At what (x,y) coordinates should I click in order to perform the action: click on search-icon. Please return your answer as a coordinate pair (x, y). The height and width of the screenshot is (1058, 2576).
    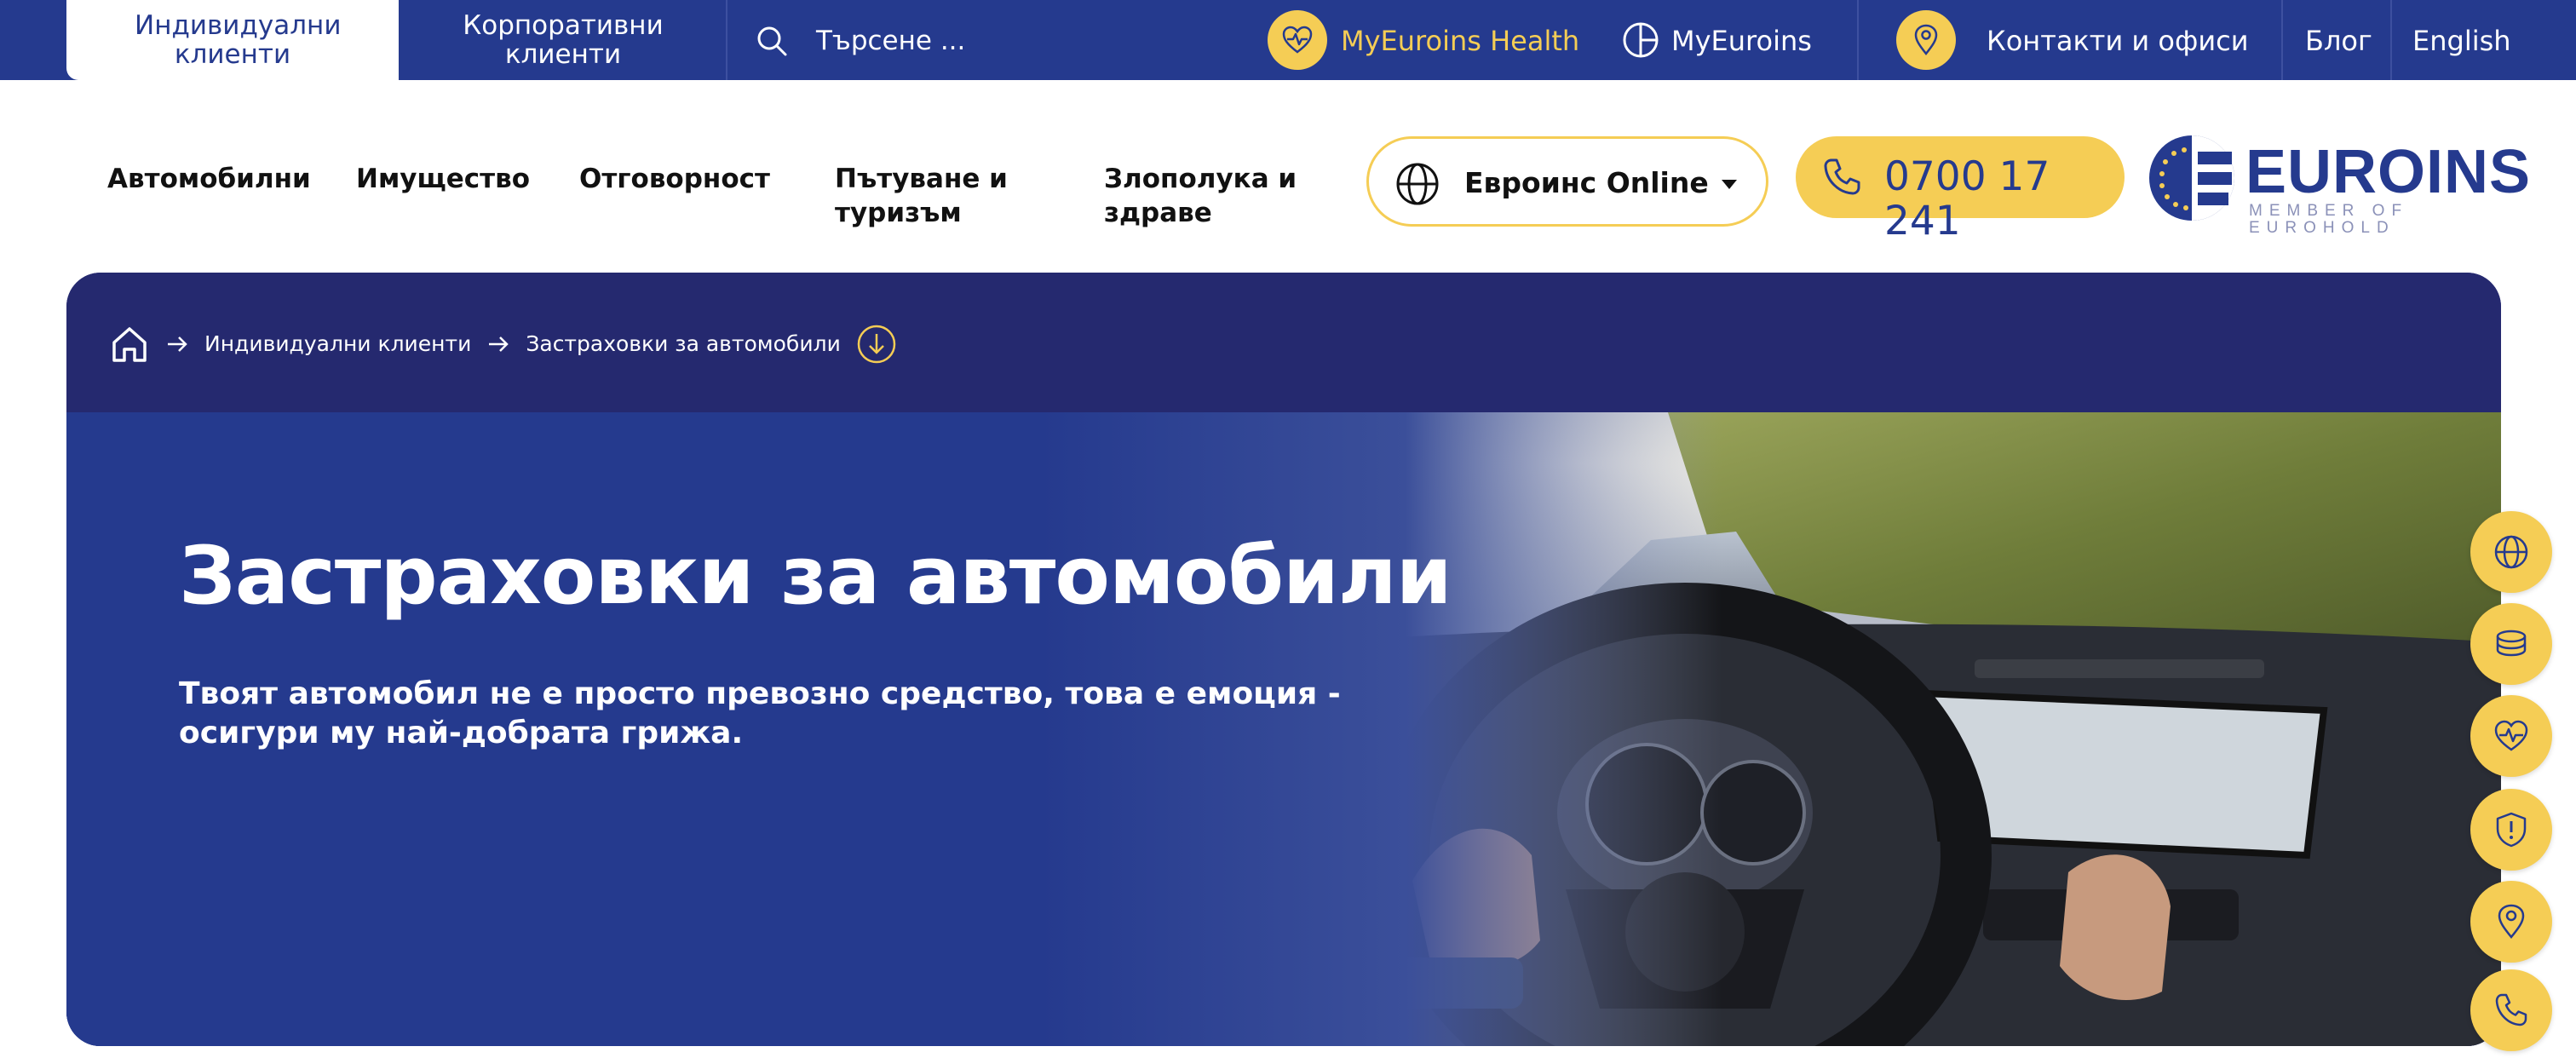
    Looking at the image, I should click on (772, 41).